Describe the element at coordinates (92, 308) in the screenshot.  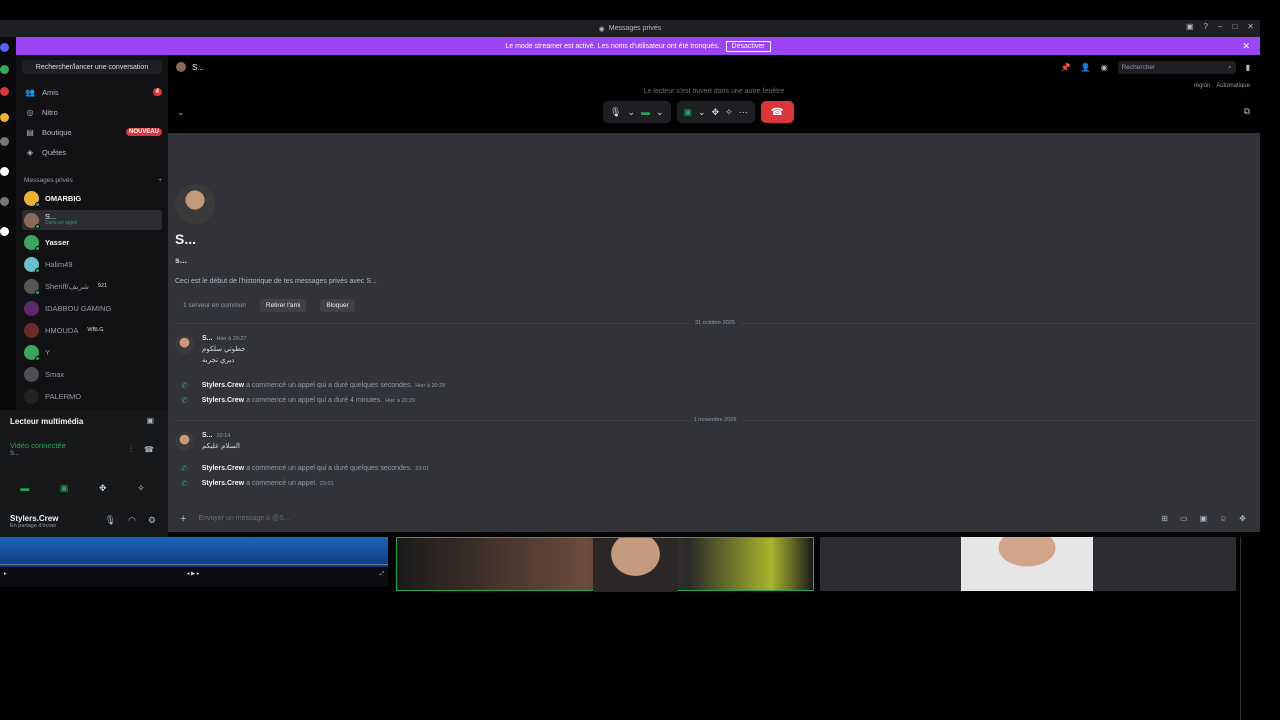
I see `dm-item: IDABBOU GAMING` at that location.